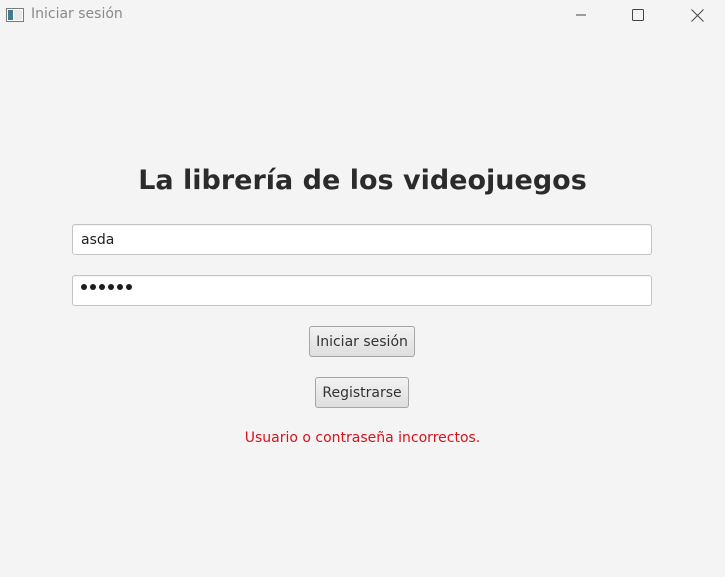 The height and width of the screenshot is (577, 725). Describe the element at coordinates (362, 392) in the screenshot. I see `register-button: Registrarse` at that location.